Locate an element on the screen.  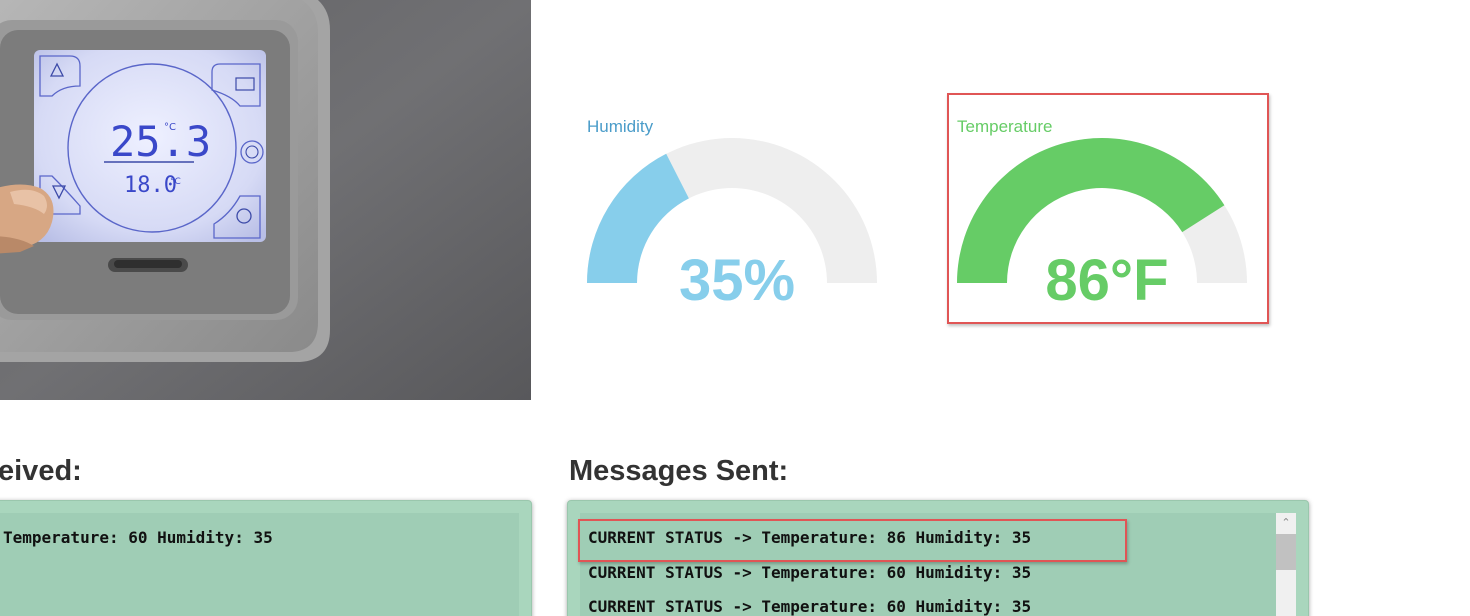
scroll-up-arrow-icon: ⌃ is located at coordinates (1286, 523).